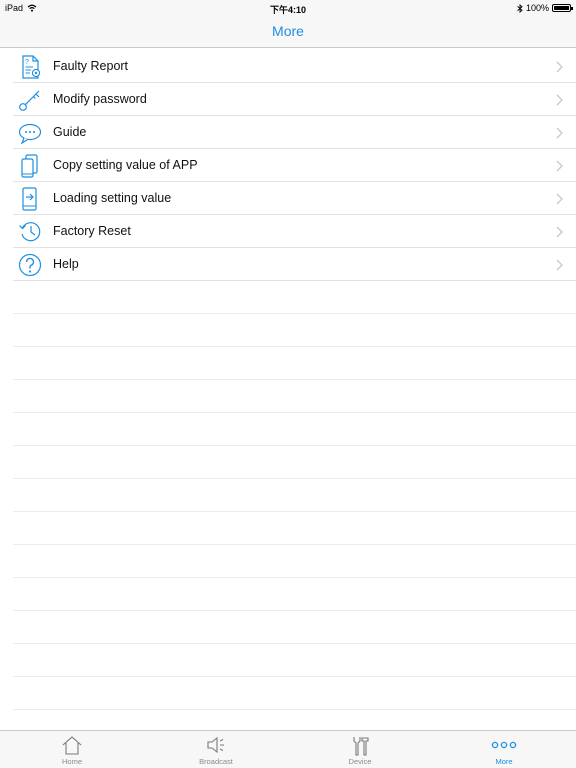 Image resolution: width=576 pixels, height=768 pixels. I want to click on key-icon, so click(29, 100).